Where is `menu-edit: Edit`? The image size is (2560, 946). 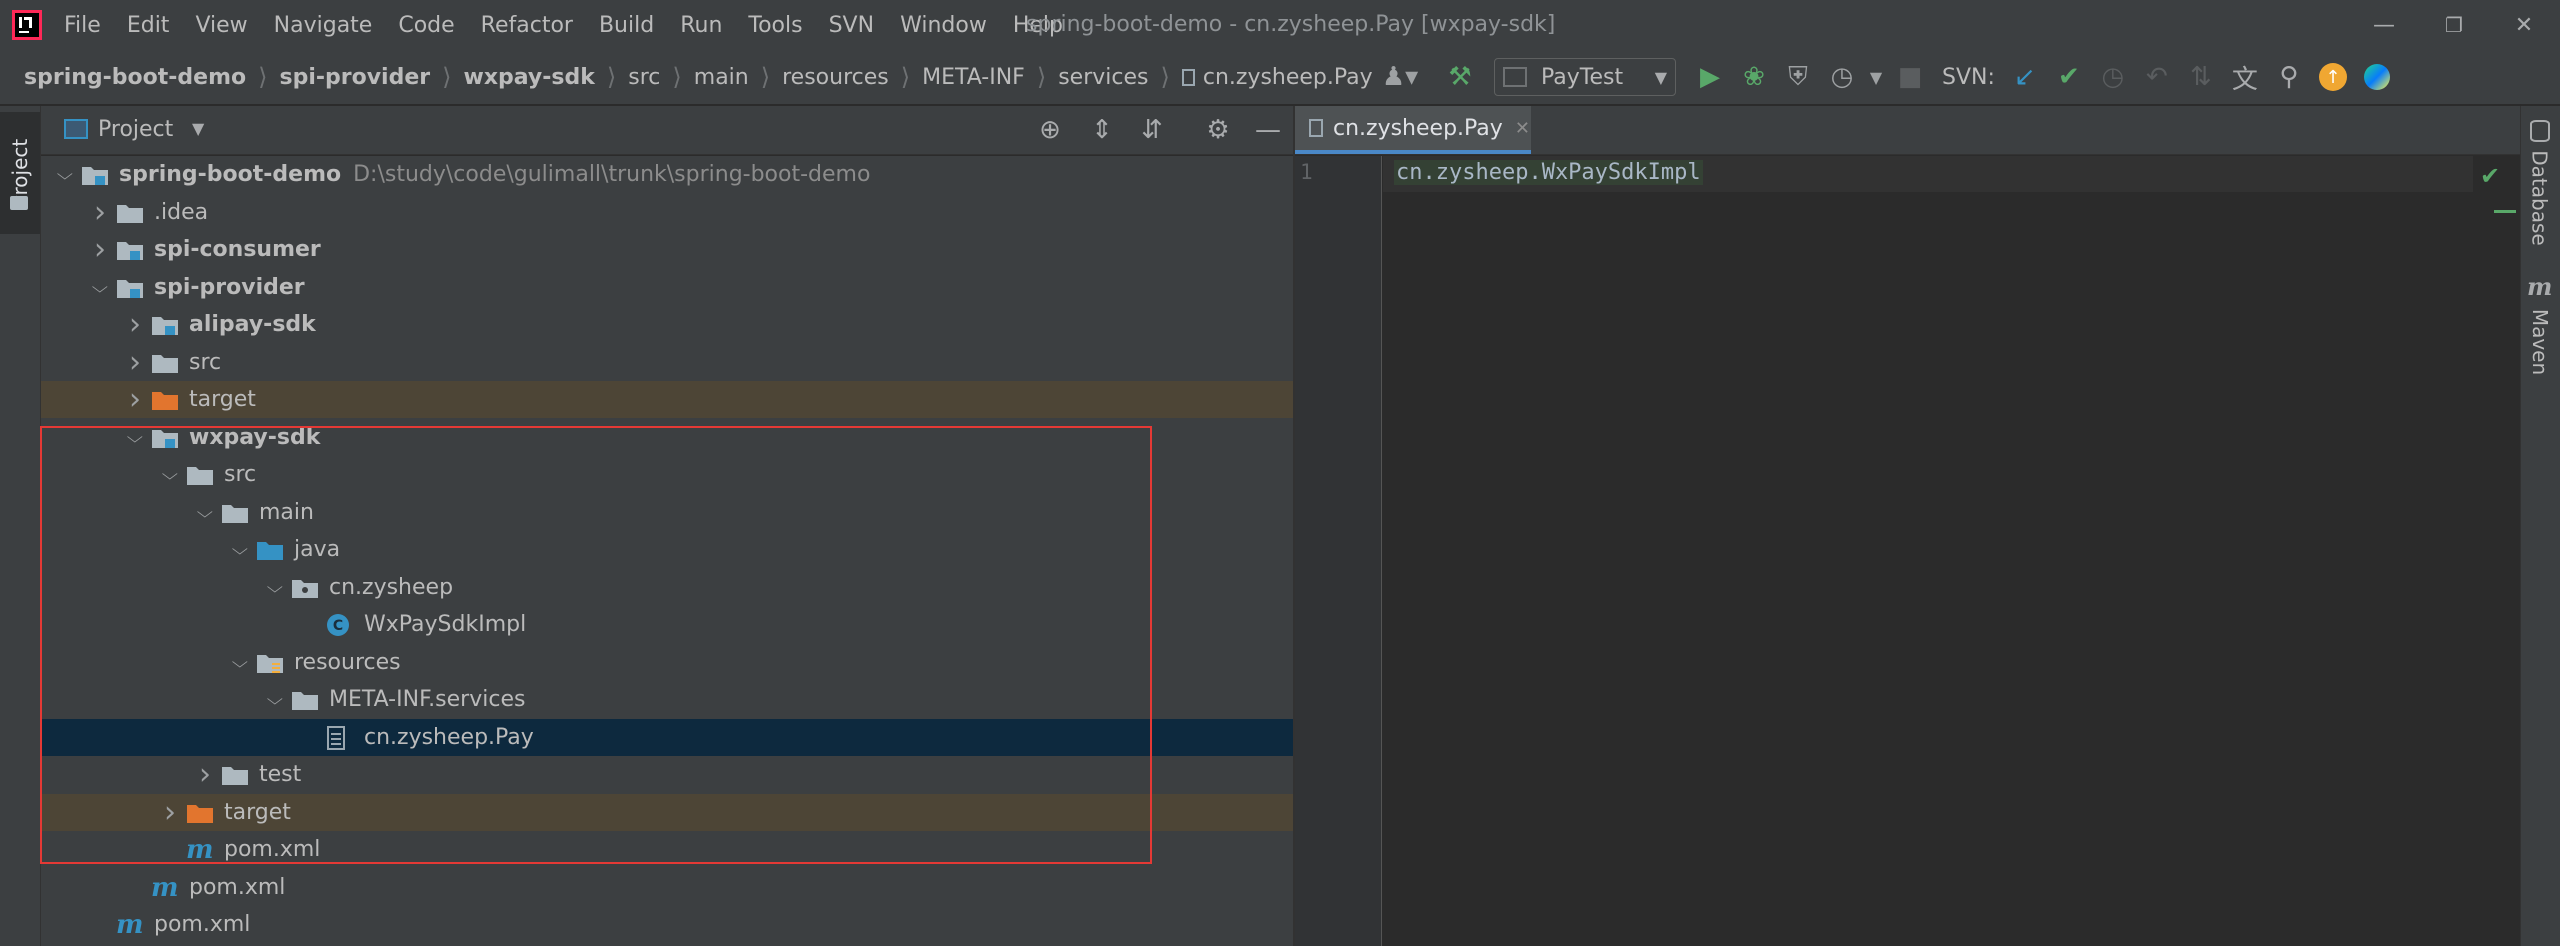 menu-edit: Edit is located at coordinates (148, 25).